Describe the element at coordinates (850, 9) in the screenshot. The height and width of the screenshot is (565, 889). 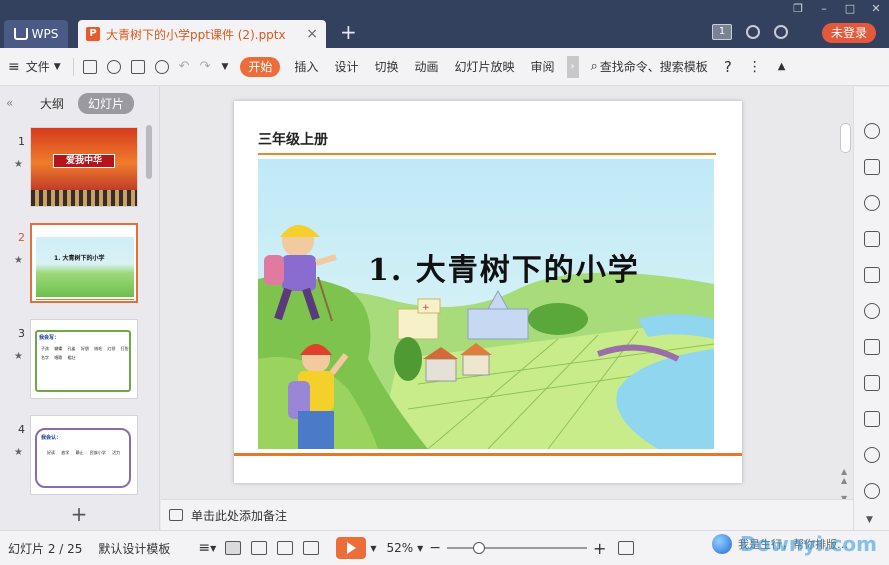
I see `maximize-icon: □` at that location.